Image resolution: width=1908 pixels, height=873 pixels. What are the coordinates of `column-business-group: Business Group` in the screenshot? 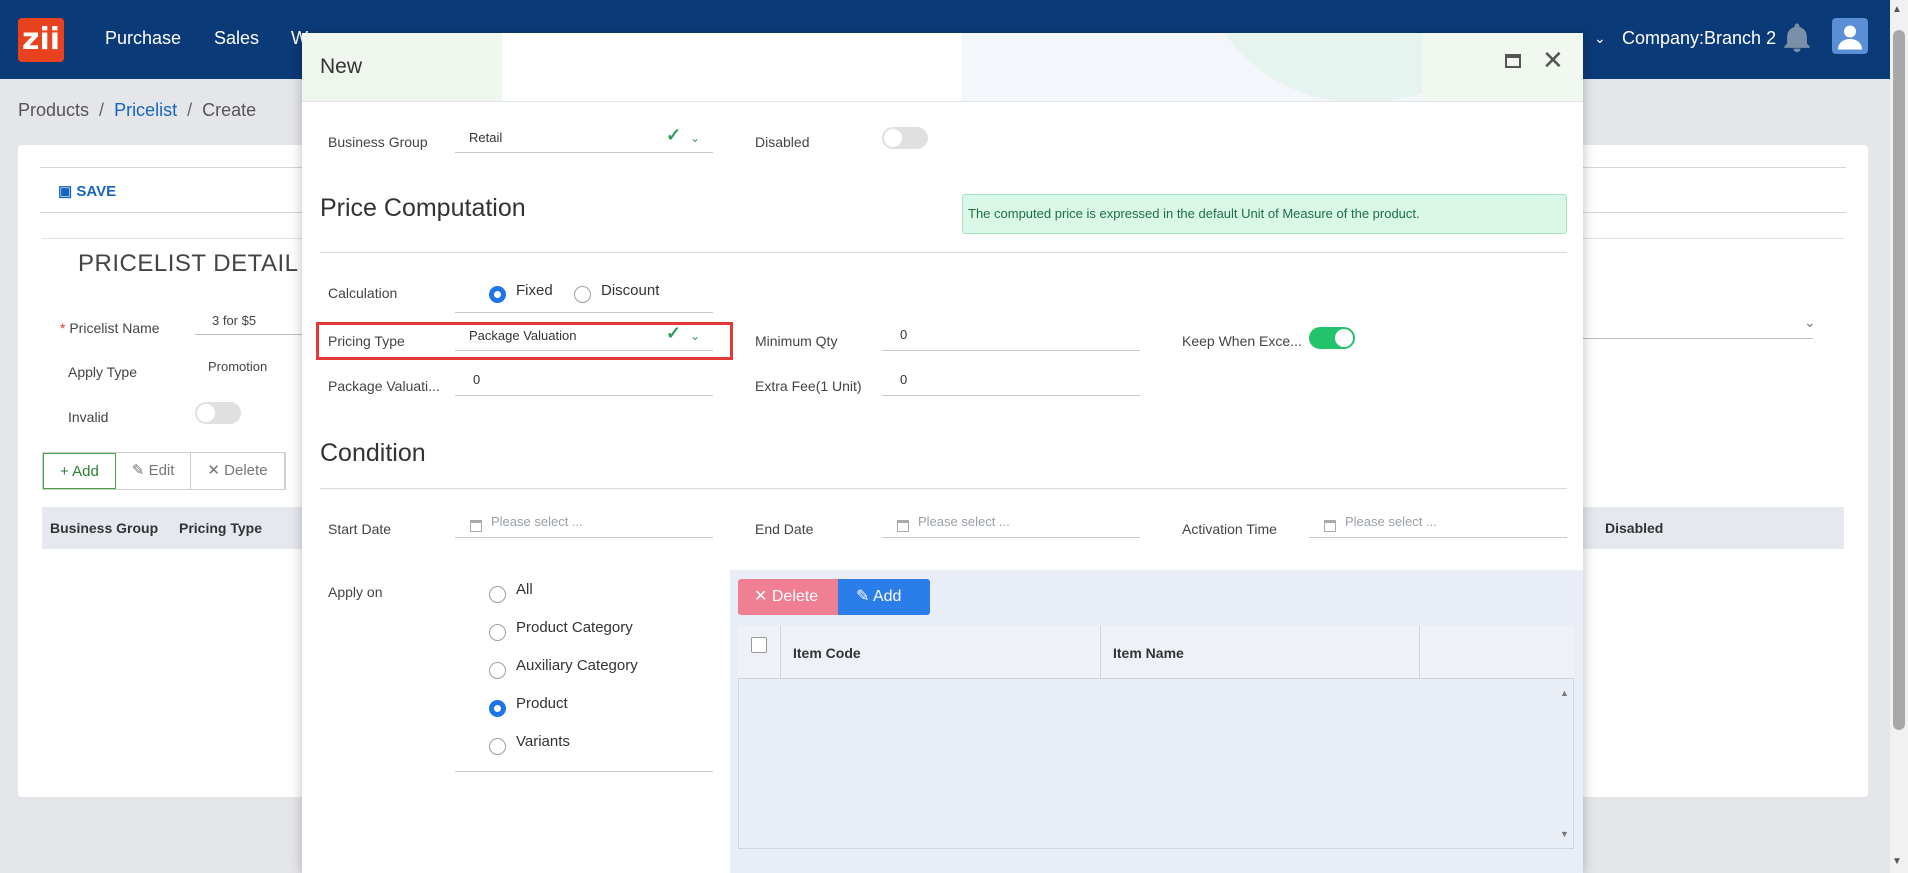 It's located at (104, 528).